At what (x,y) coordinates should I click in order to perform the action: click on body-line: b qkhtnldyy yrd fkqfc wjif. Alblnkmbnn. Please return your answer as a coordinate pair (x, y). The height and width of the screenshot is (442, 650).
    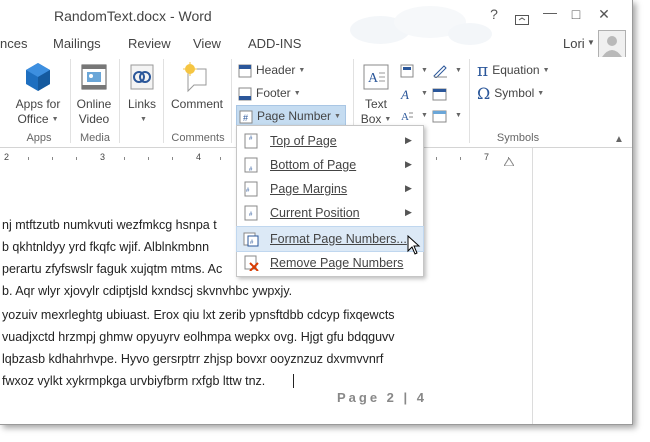
    Looking at the image, I should click on (106, 247).